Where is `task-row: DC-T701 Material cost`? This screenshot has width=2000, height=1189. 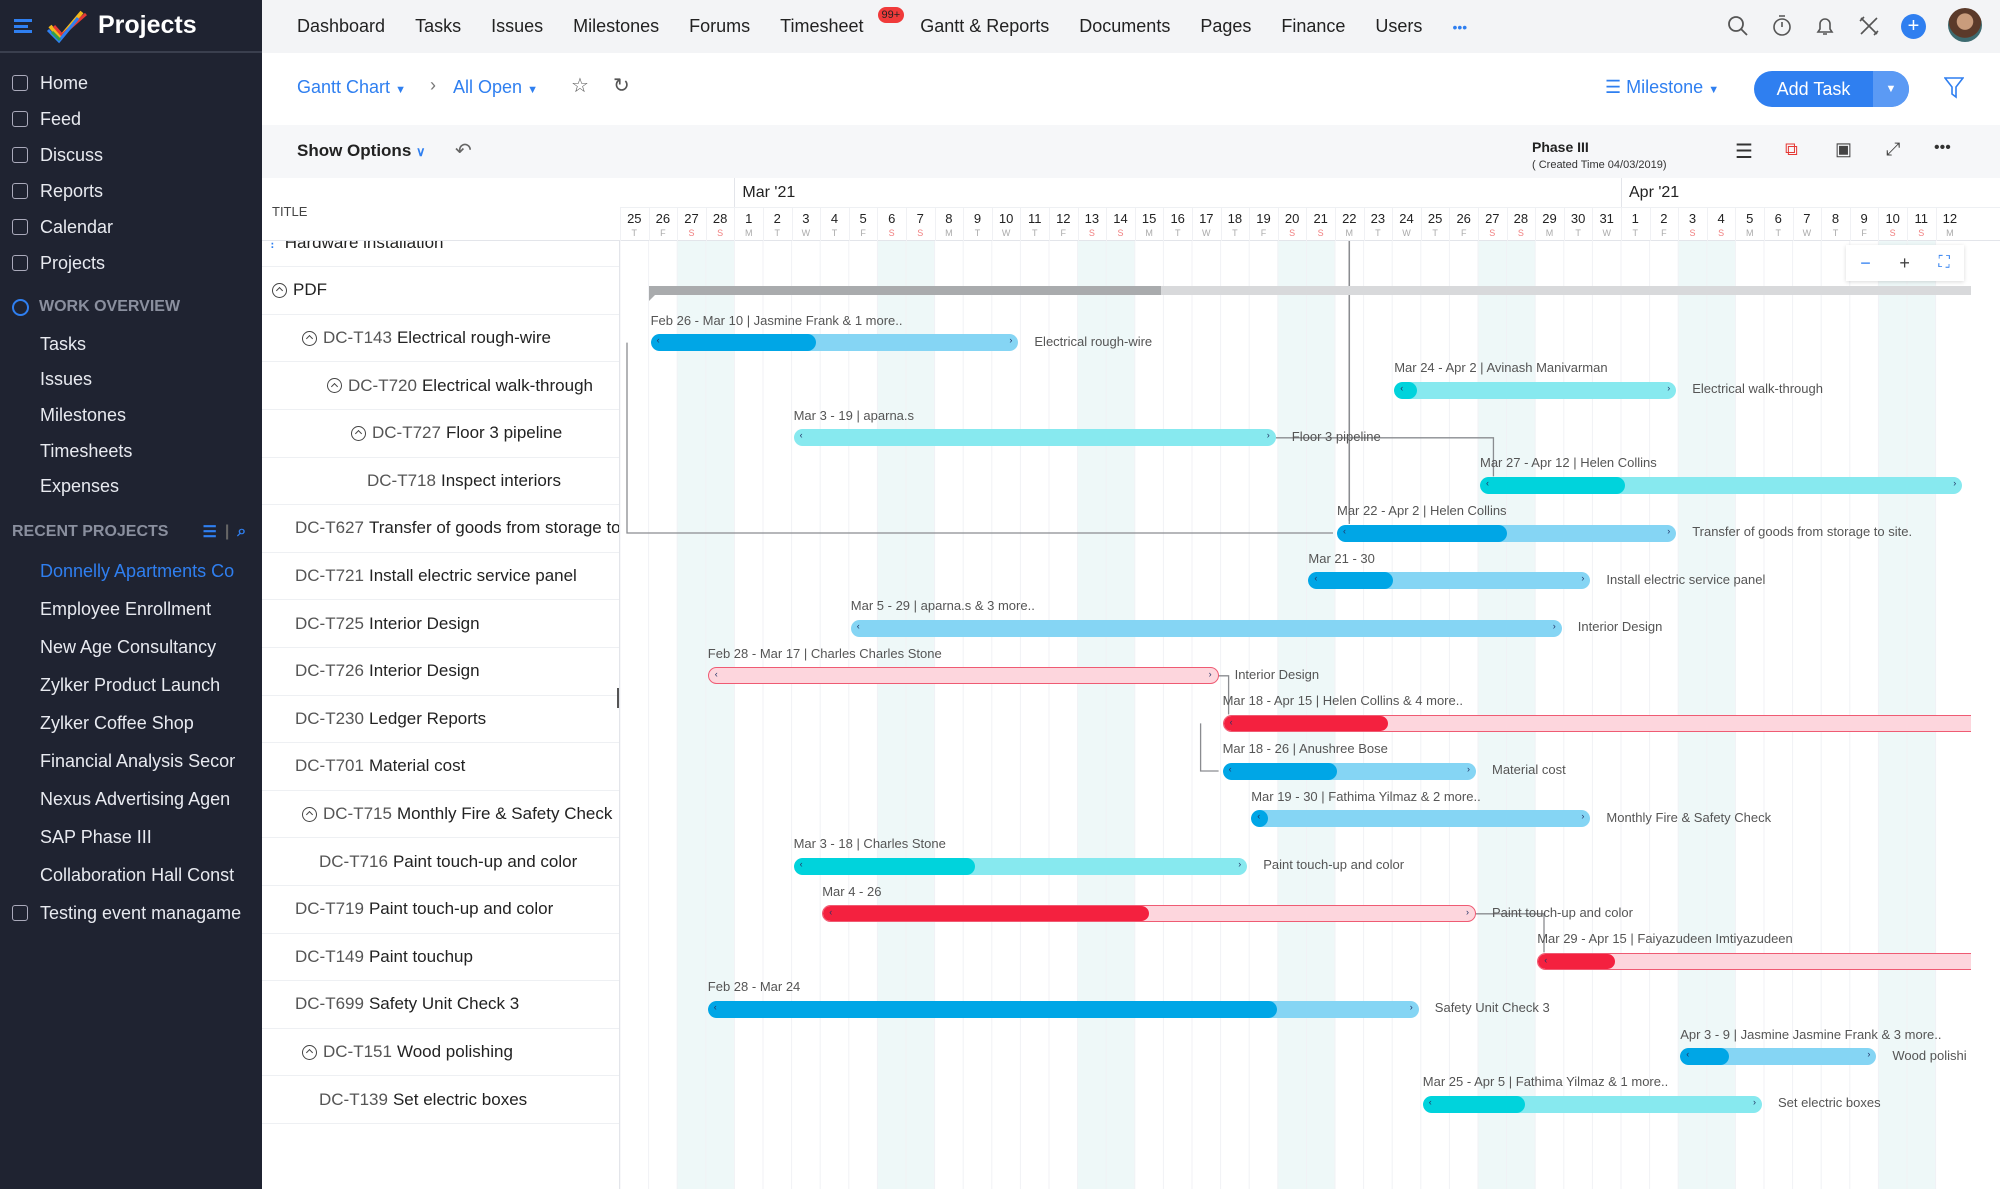
task-row: DC-T701 Material cost is located at coordinates (440, 767).